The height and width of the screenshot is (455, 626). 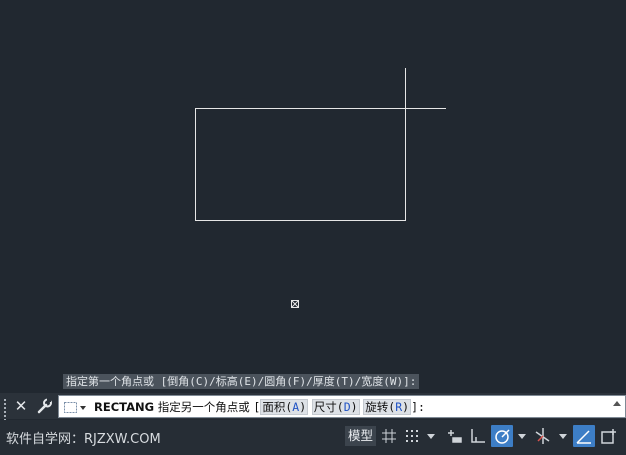 What do you see at coordinates (543, 436) in the screenshot?
I see `isodraft-icon` at bounding box center [543, 436].